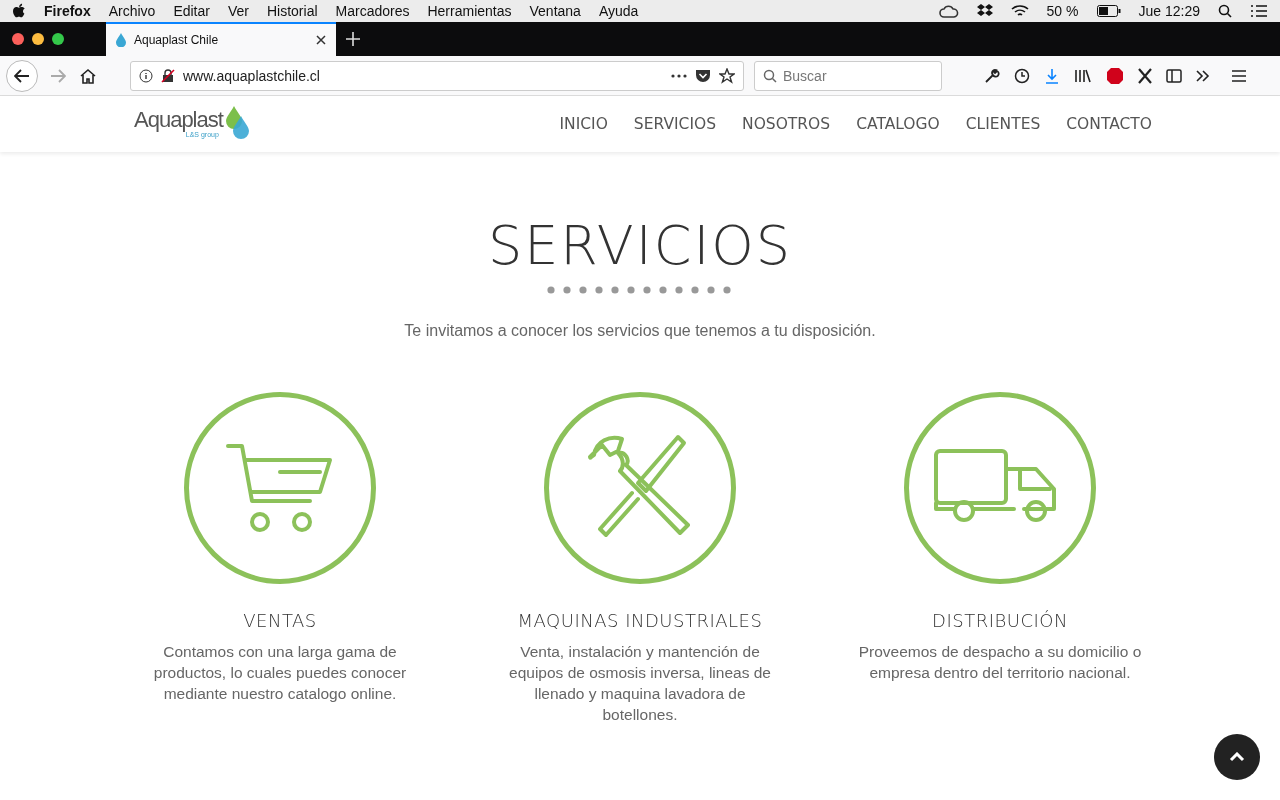 The height and width of the screenshot is (800, 1280). What do you see at coordinates (1169, 11) in the screenshot?
I see `menu-bar-clock: Jue 12:29` at bounding box center [1169, 11].